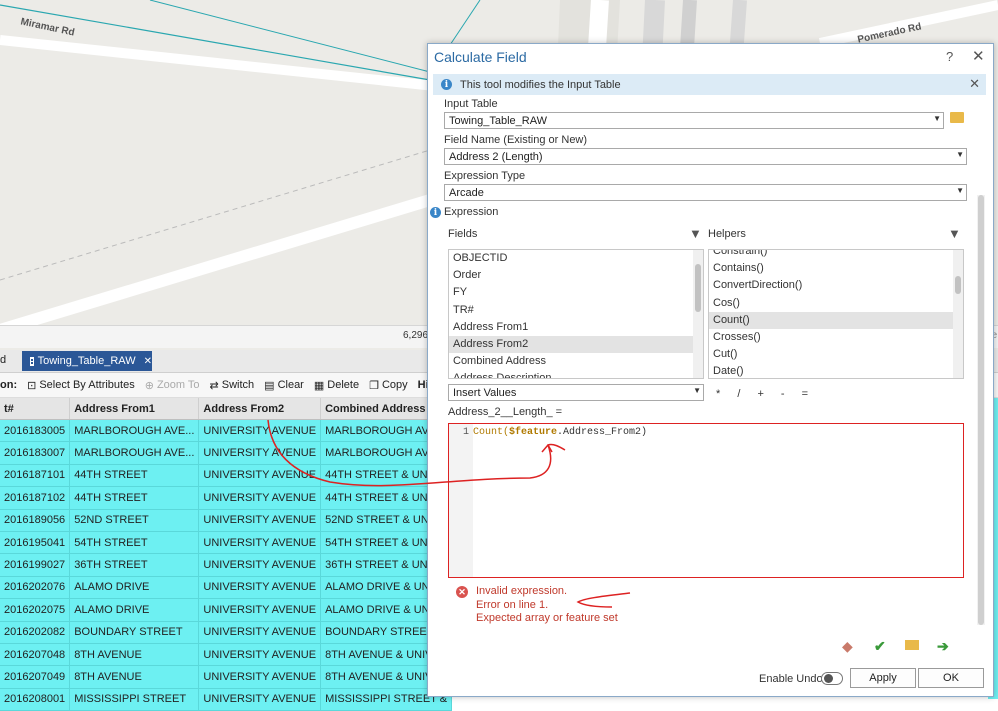  What do you see at coordinates (336, 385) in the screenshot?
I see `delete-button: ▦ Delete` at bounding box center [336, 385].